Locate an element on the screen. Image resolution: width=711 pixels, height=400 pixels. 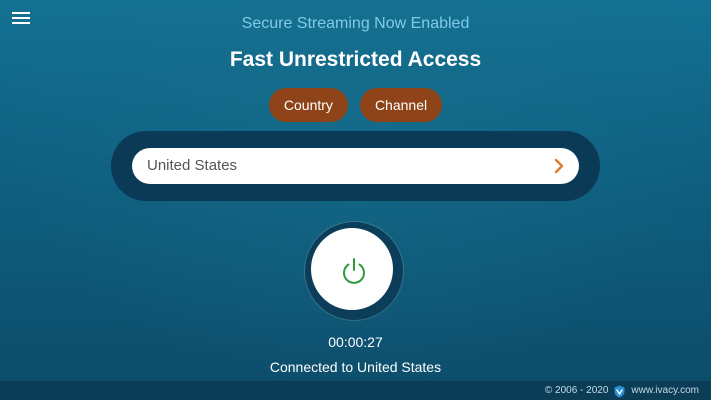
location-panel: United States is located at coordinates (355, 166).